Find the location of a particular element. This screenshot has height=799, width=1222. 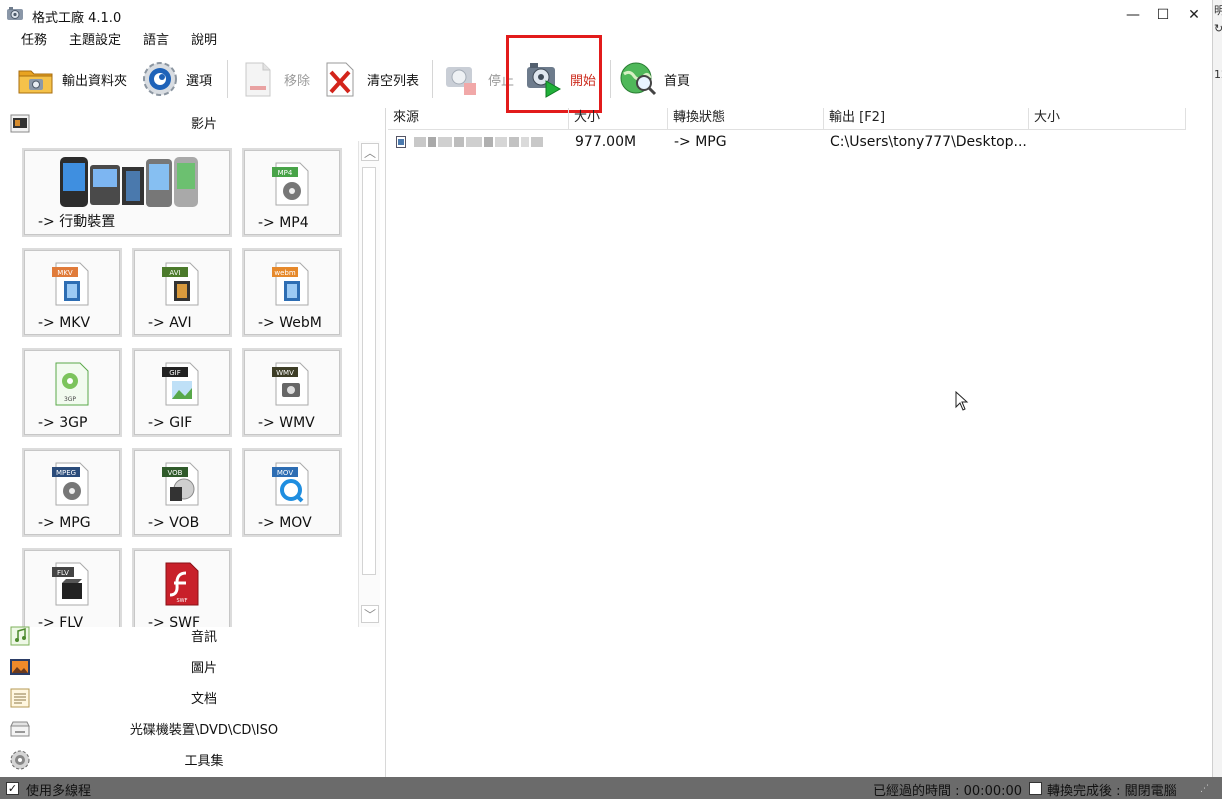

clear-list-button: 清空列表 is located at coordinates (370, 79).